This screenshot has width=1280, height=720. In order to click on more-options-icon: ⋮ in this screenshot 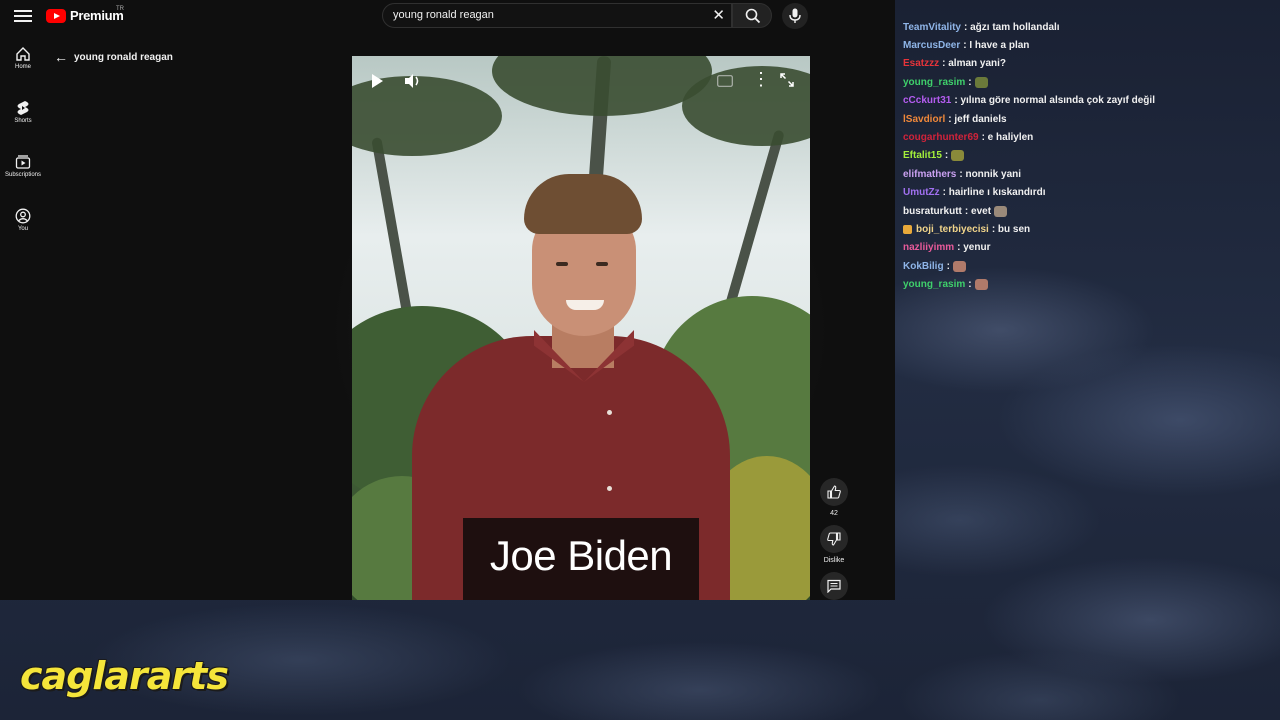, I will do `click(761, 79)`.